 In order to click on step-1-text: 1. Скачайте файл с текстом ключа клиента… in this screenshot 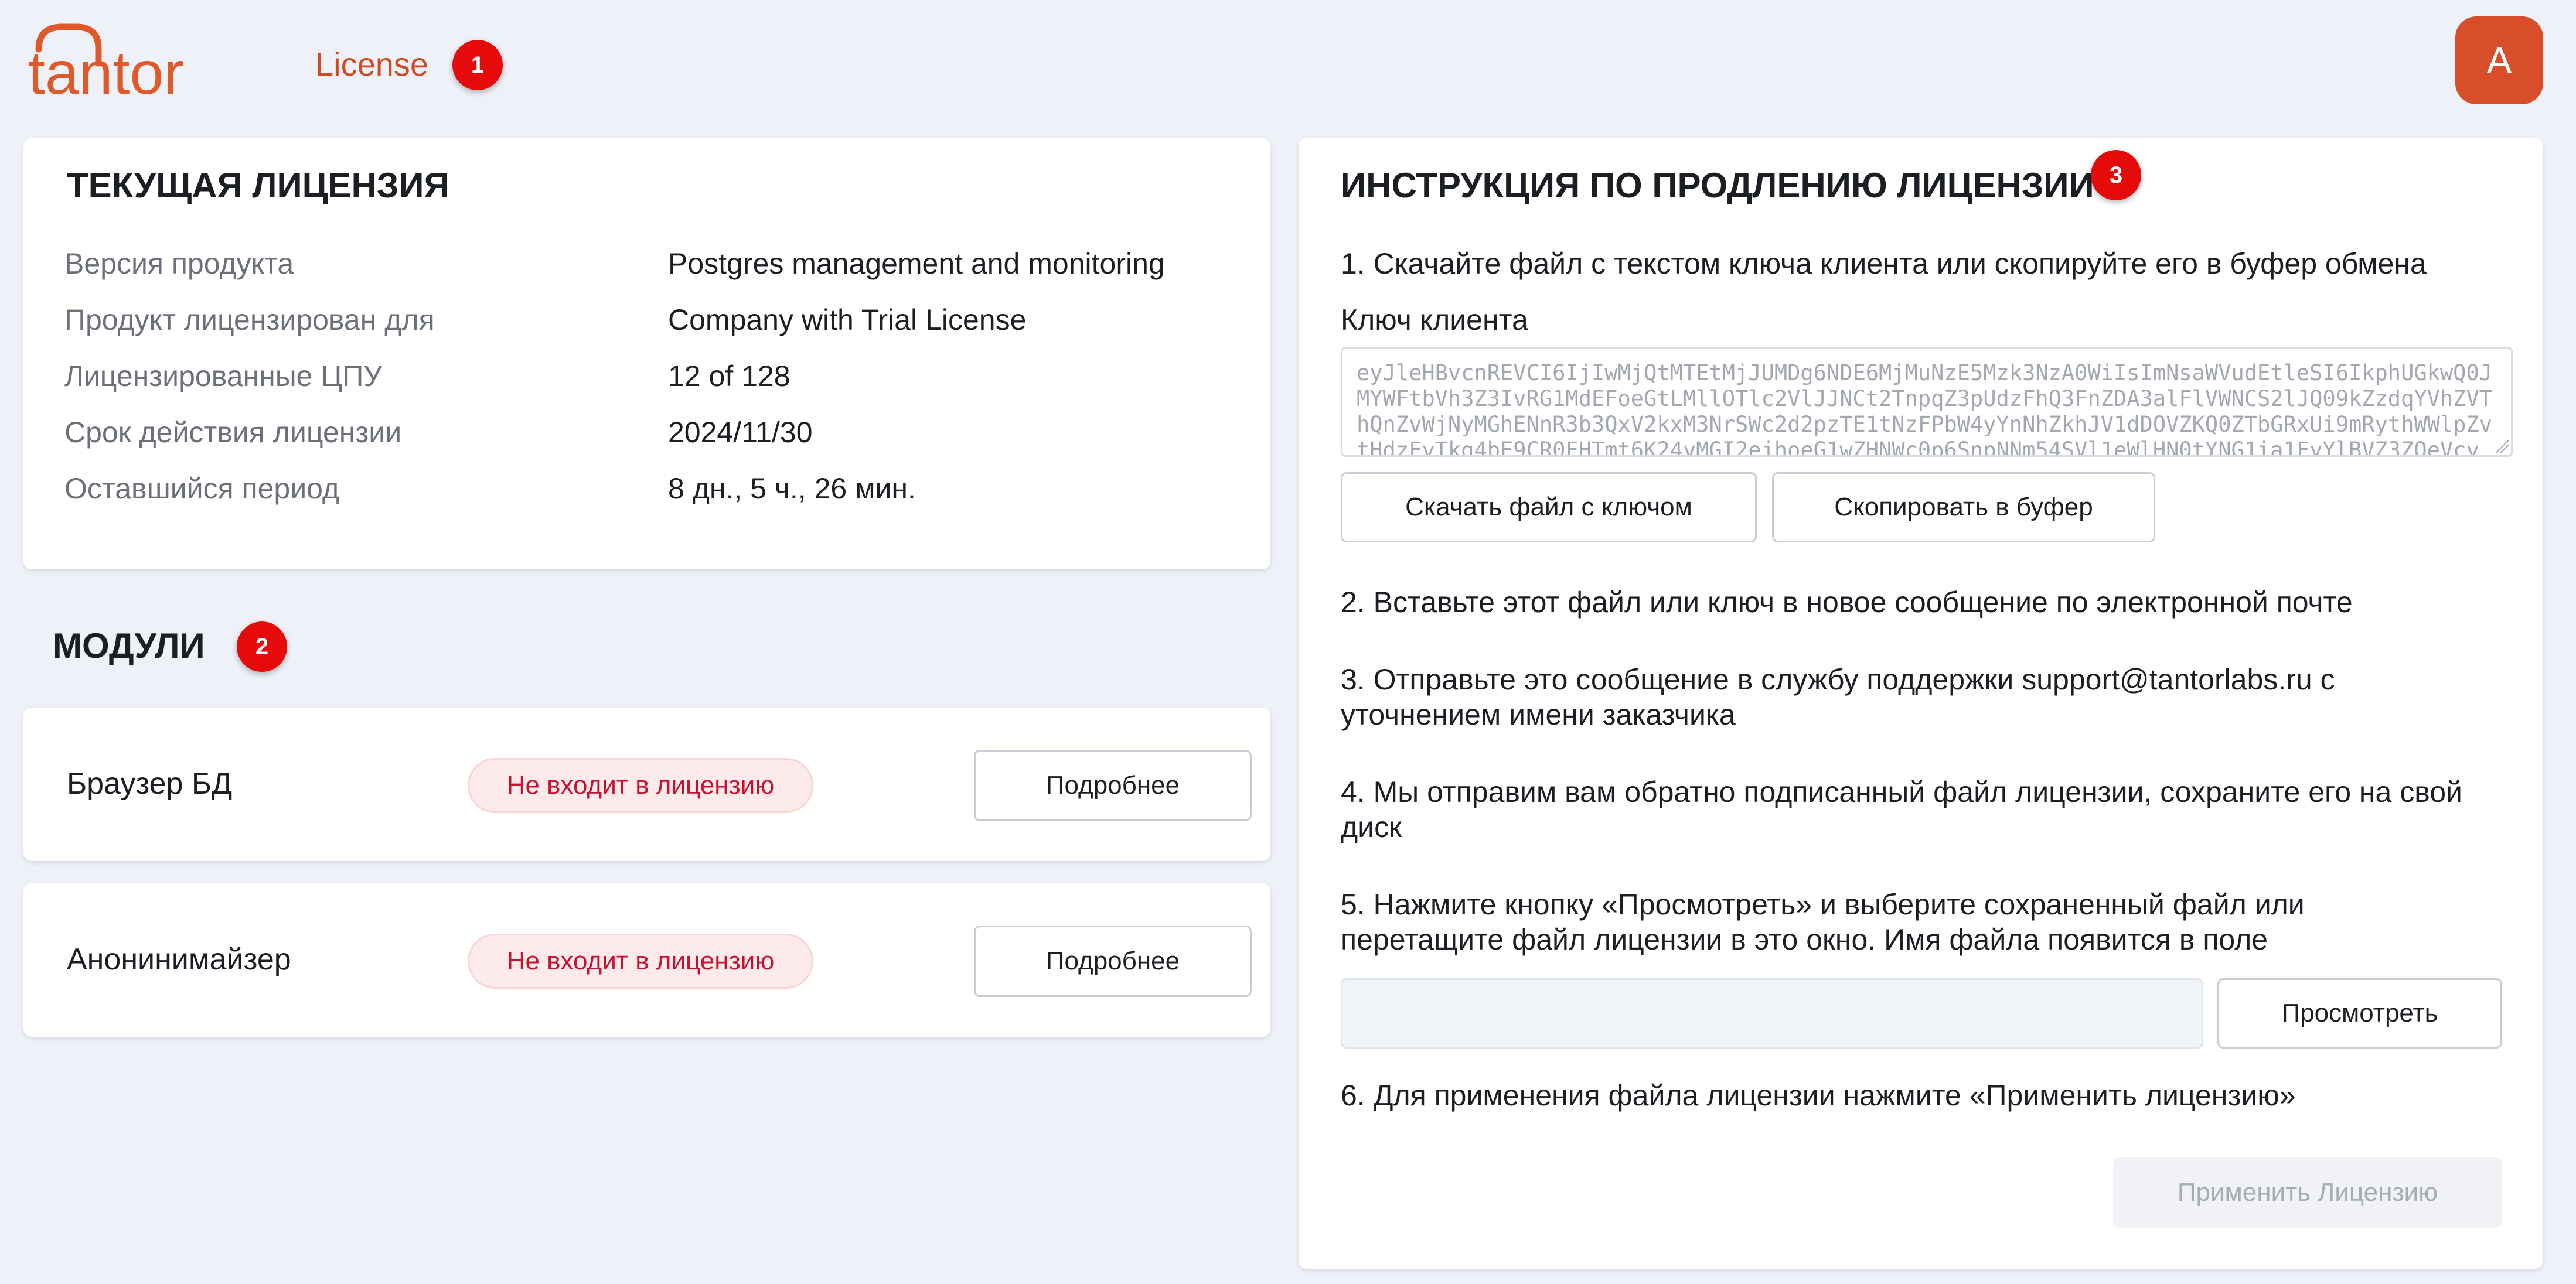, I will do `click(1884, 263)`.